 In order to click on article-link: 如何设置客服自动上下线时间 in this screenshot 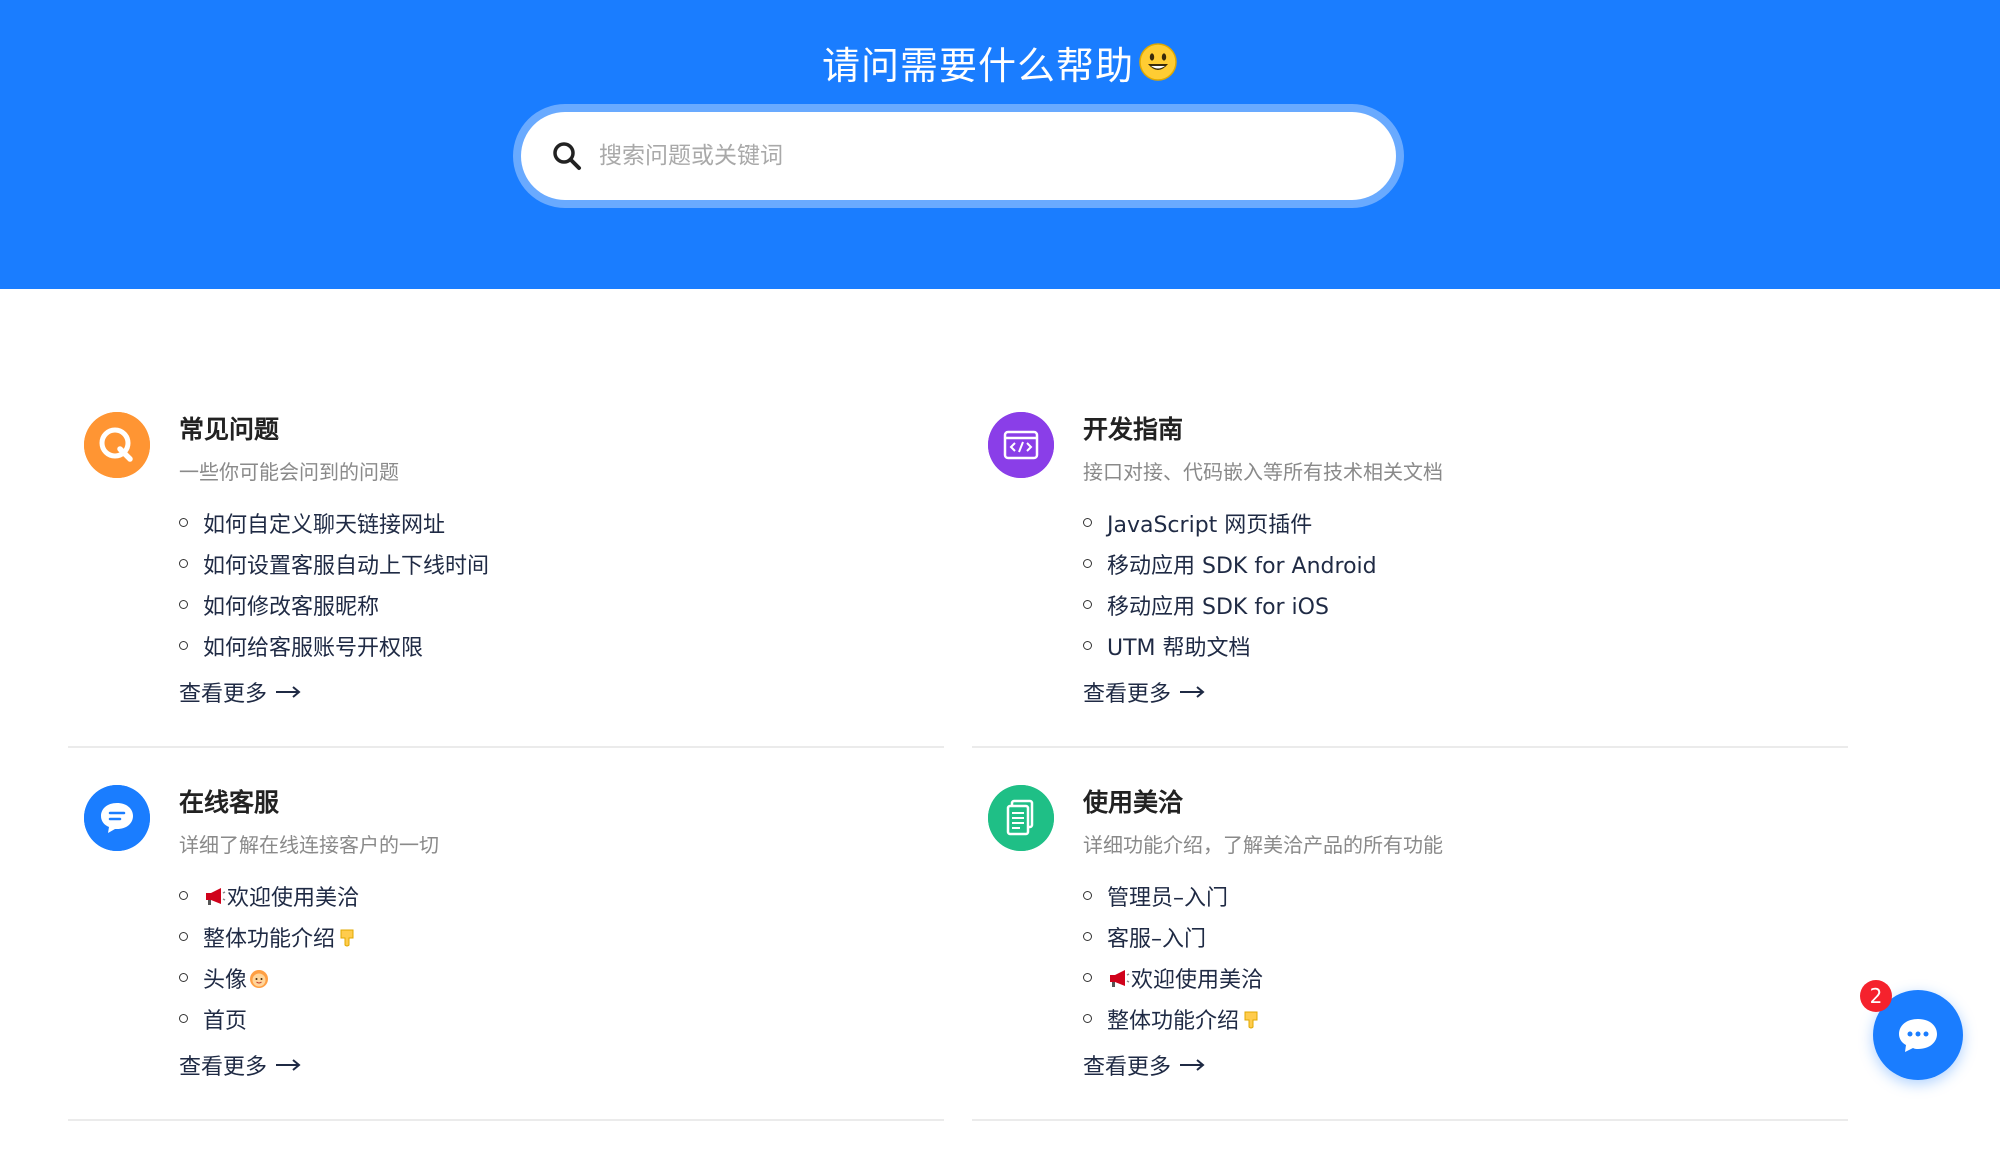, I will do `click(334, 563)`.